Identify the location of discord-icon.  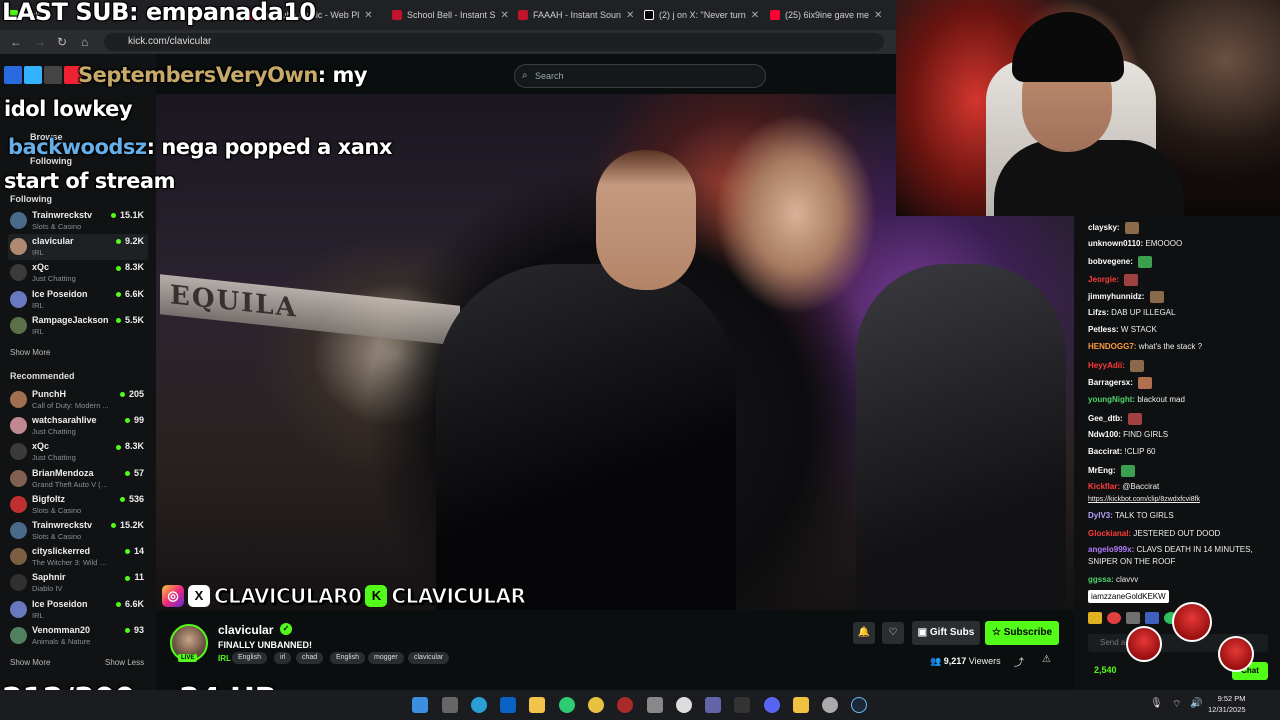
(772, 705).